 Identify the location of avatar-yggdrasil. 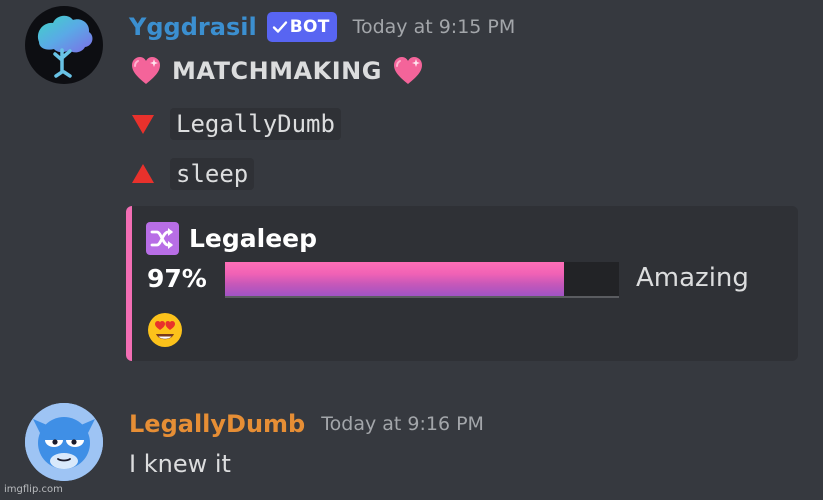
(64, 45).